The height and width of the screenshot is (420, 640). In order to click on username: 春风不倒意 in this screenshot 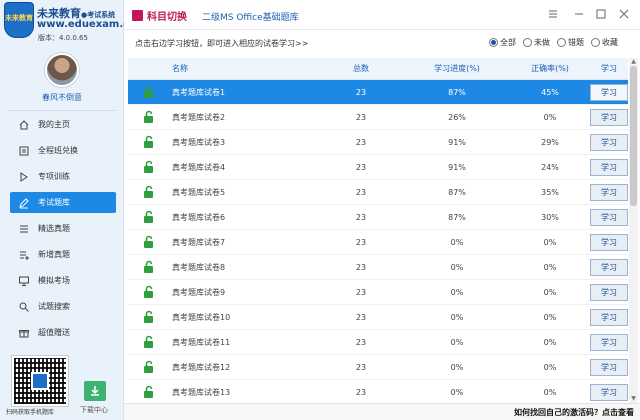, I will do `click(62, 97)`.